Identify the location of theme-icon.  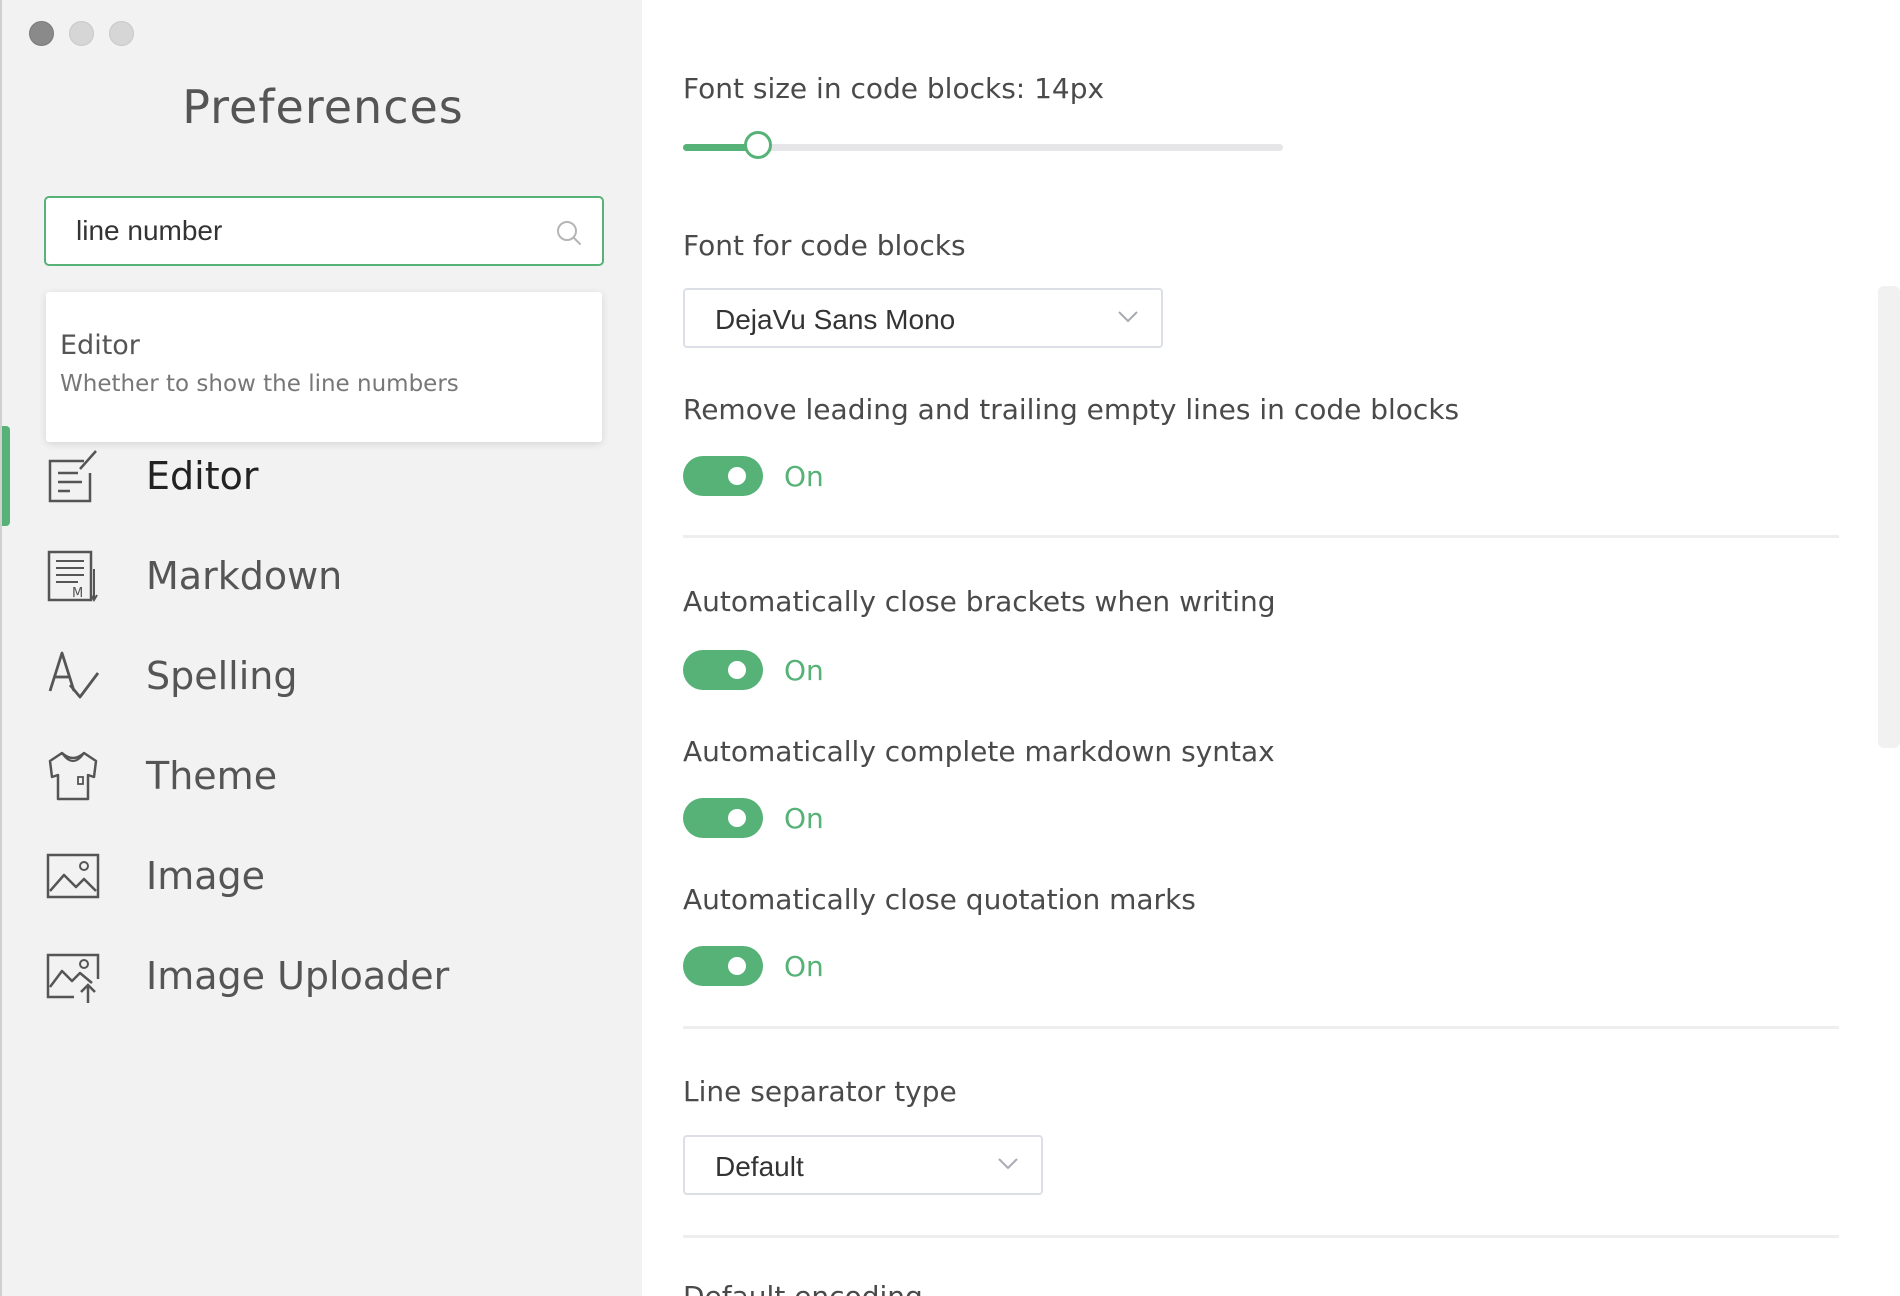
(73, 776).